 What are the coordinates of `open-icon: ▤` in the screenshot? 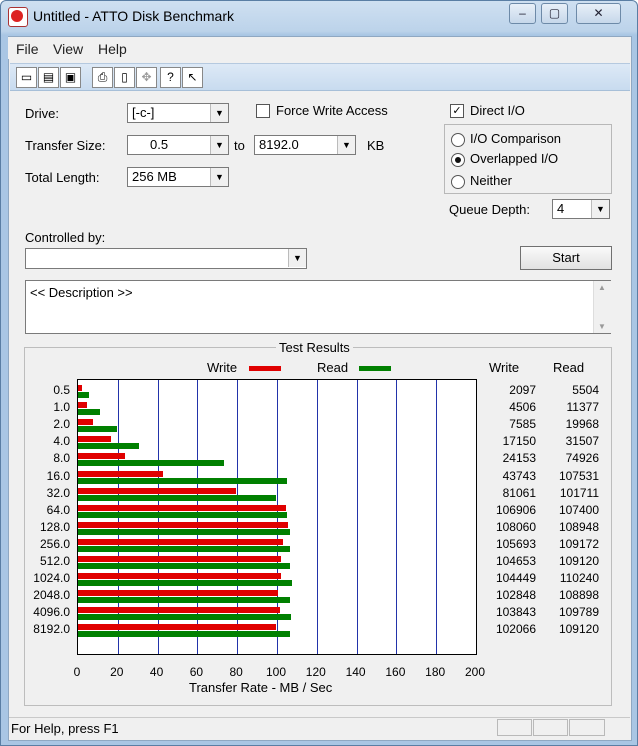 It's located at (48, 77).